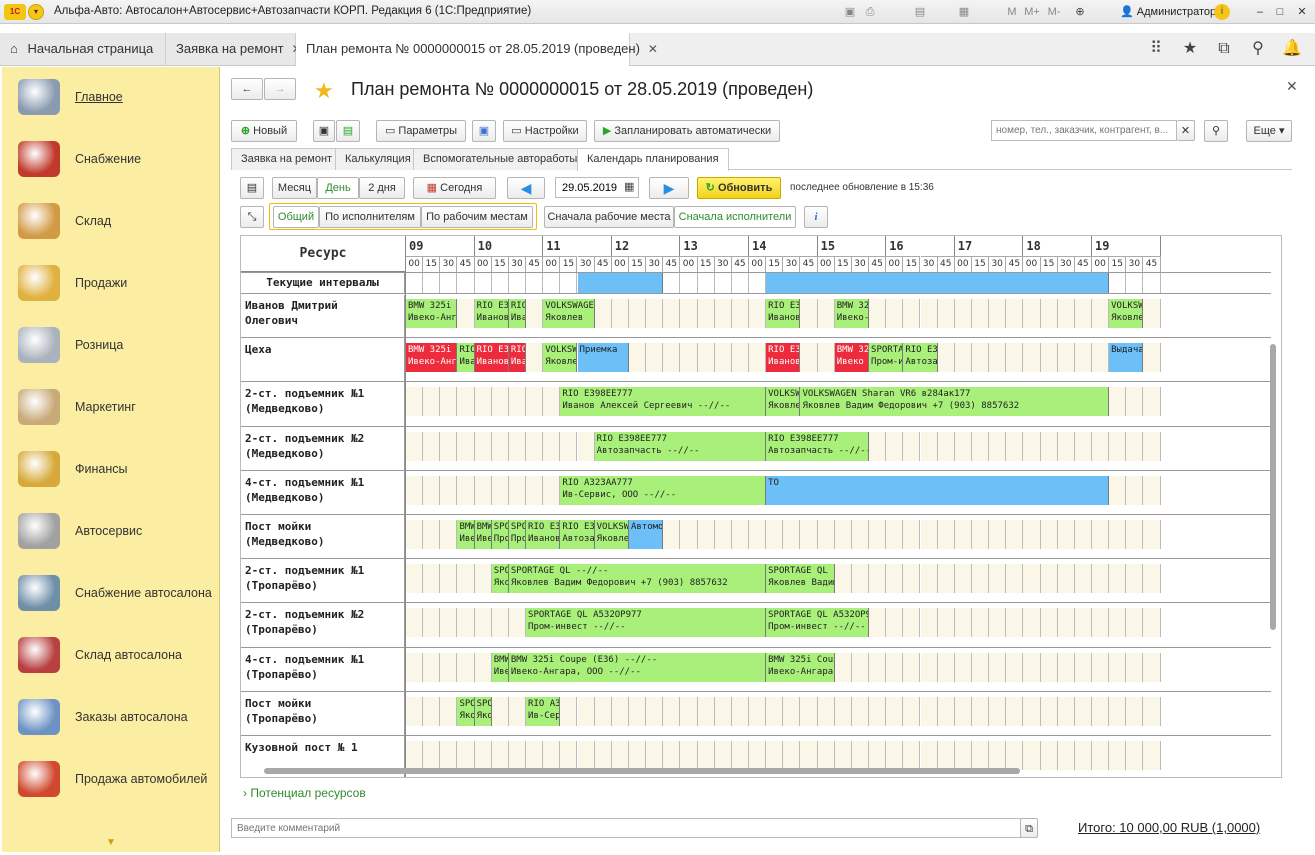  I want to click on v-scroll-thumb, so click(1273, 487).